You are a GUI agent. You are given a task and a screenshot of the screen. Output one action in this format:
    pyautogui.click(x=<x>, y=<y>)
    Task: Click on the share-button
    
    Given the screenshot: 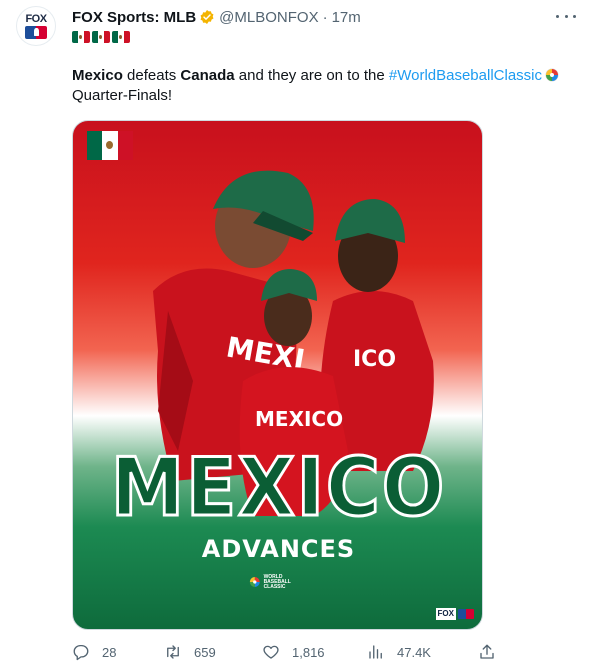 What is the action you would take?
    pyautogui.click(x=493, y=652)
    